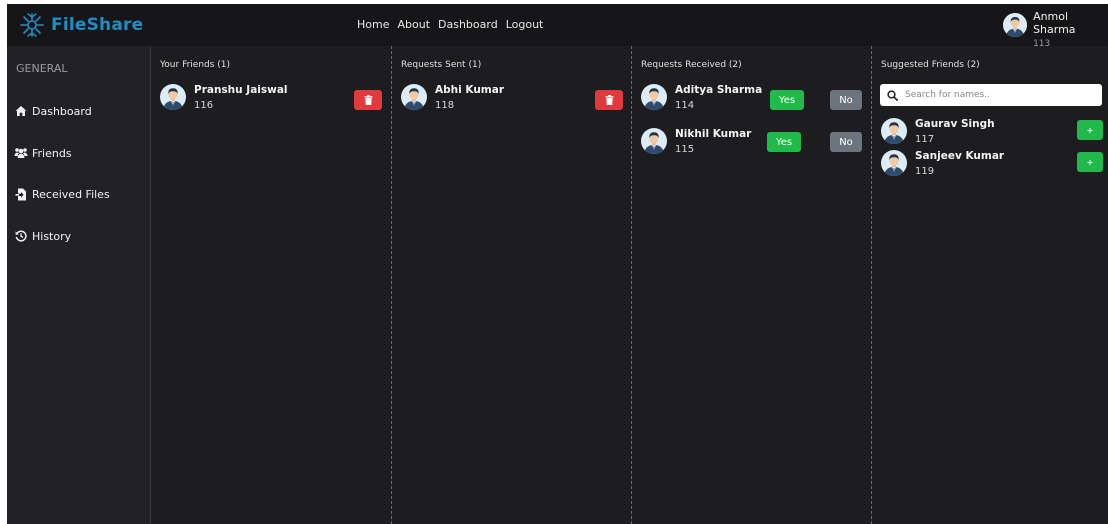  Describe the element at coordinates (892, 95) in the screenshot. I see `search-icon` at that location.